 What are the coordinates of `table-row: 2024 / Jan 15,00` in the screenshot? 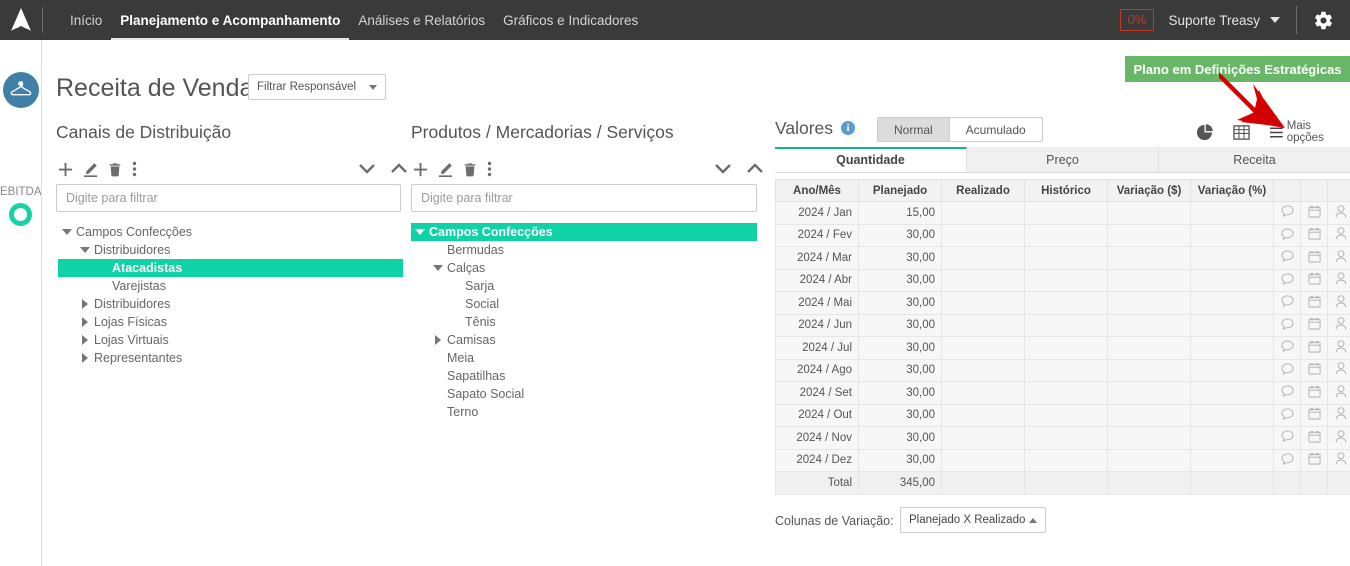 It's located at (1062, 213).